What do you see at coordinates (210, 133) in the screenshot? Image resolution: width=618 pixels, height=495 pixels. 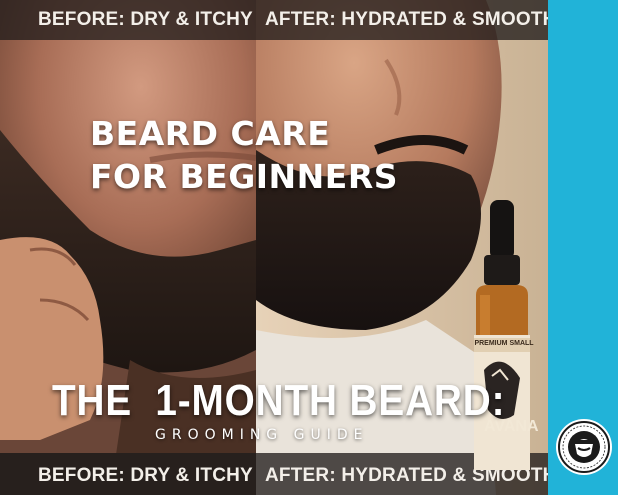 I see `title-line-1: BEARD CARE` at bounding box center [210, 133].